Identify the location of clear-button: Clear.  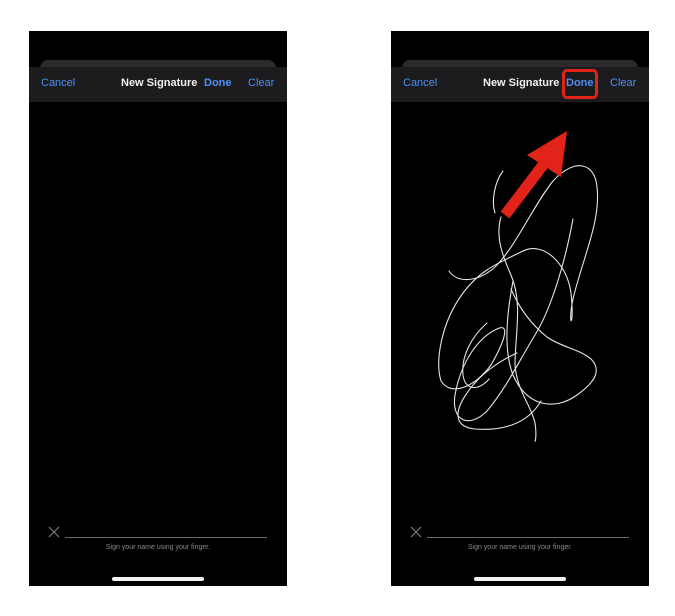
(261, 83).